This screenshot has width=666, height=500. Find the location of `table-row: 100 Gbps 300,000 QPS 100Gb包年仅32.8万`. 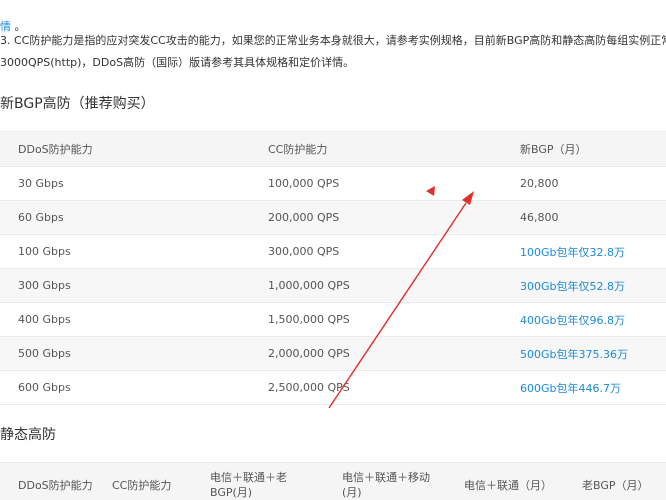

table-row: 100 Gbps 300,000 QPS 100Gb包年仅32.8万 is located at coordinates (333, 251).